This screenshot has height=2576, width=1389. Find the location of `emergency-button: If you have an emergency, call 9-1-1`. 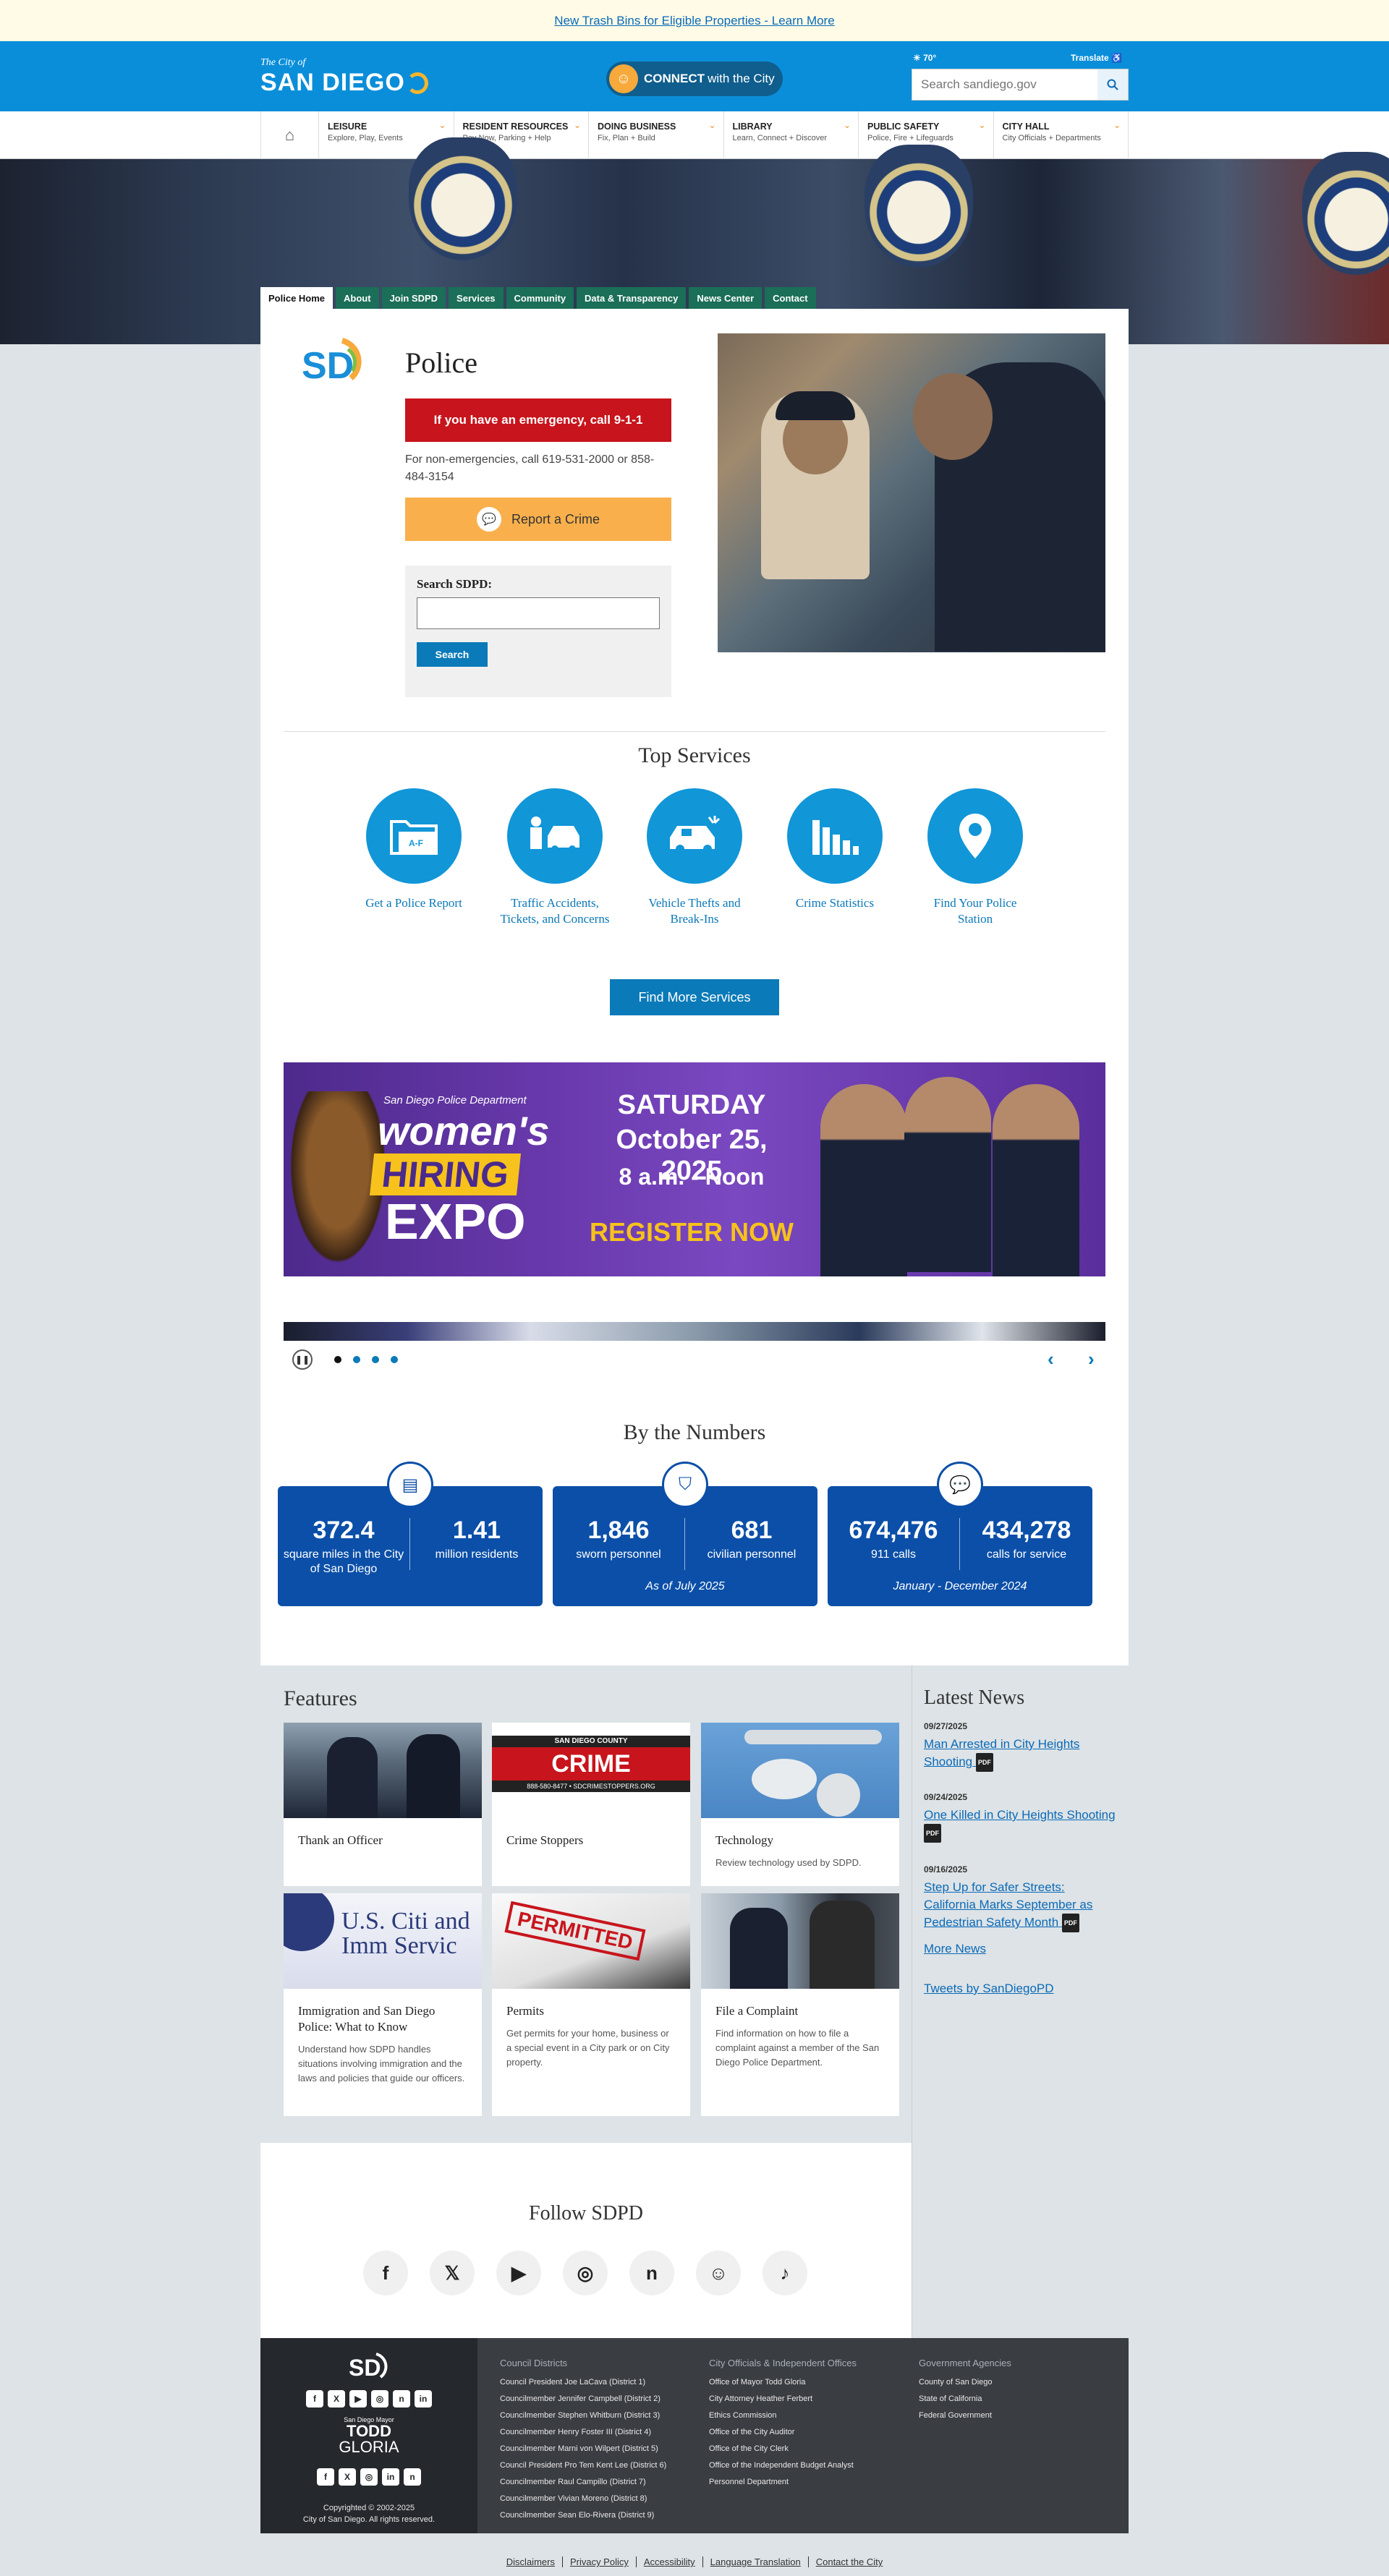

emergency-button: If you have an emergency, call 9-1-1 is located at coordinates (538, 420).